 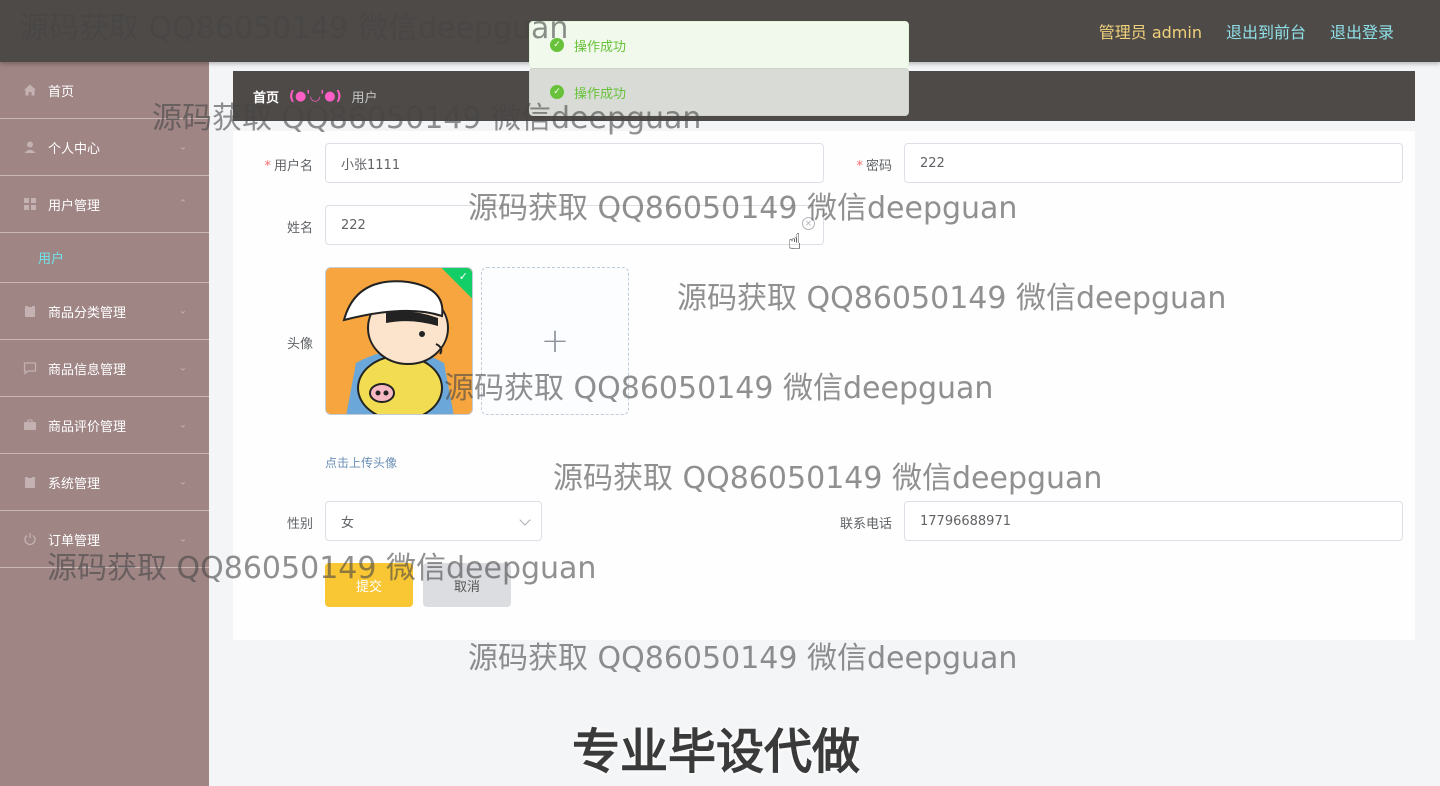 I want to click on gender-select: 女, so click(x=433, y=521).